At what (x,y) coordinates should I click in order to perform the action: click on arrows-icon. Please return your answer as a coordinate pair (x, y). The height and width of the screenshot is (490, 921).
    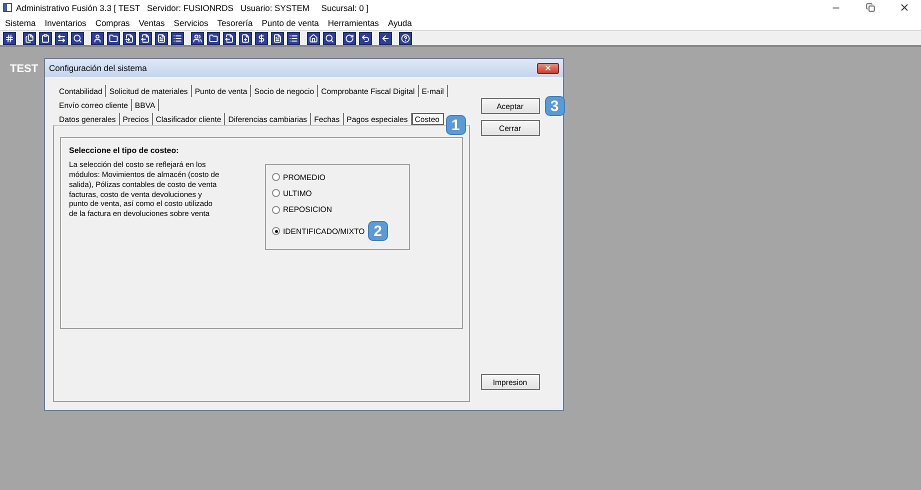
    Looking at the image, I should click on (61, 38).